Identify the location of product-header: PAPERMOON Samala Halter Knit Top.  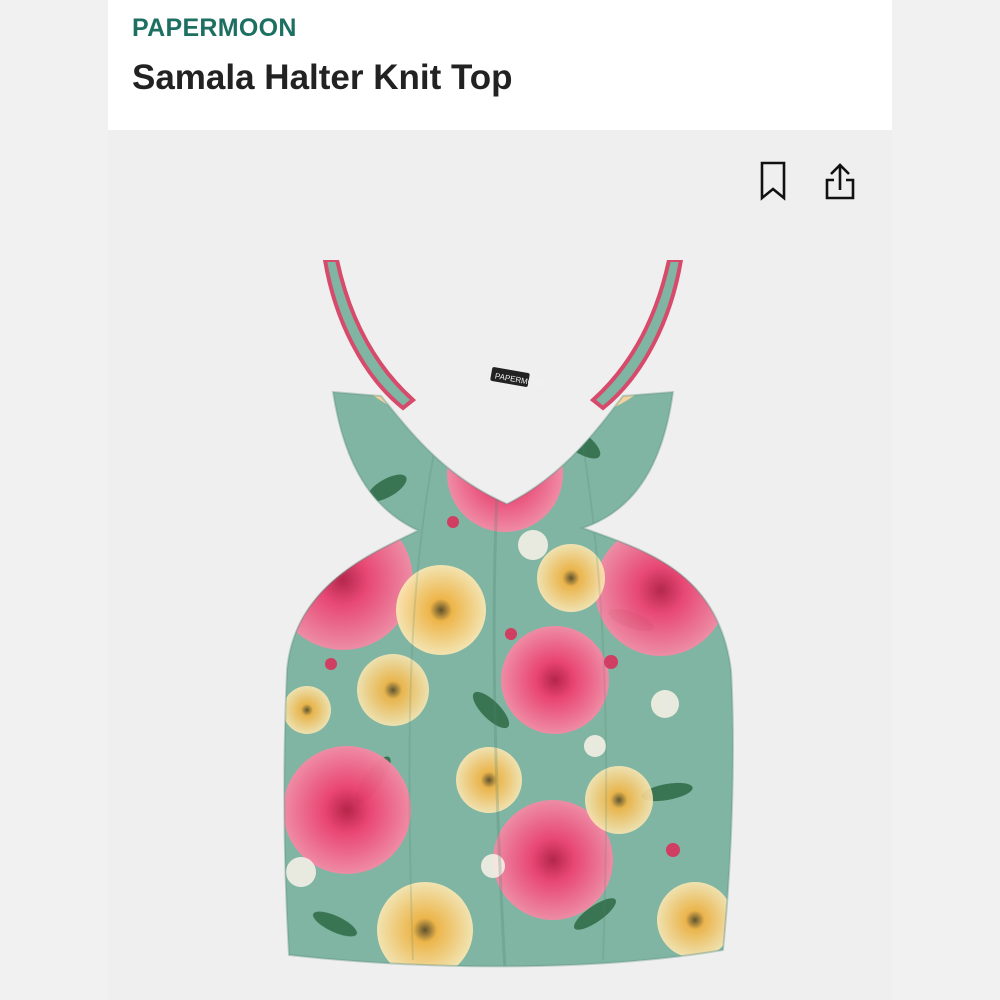
(500, 65).